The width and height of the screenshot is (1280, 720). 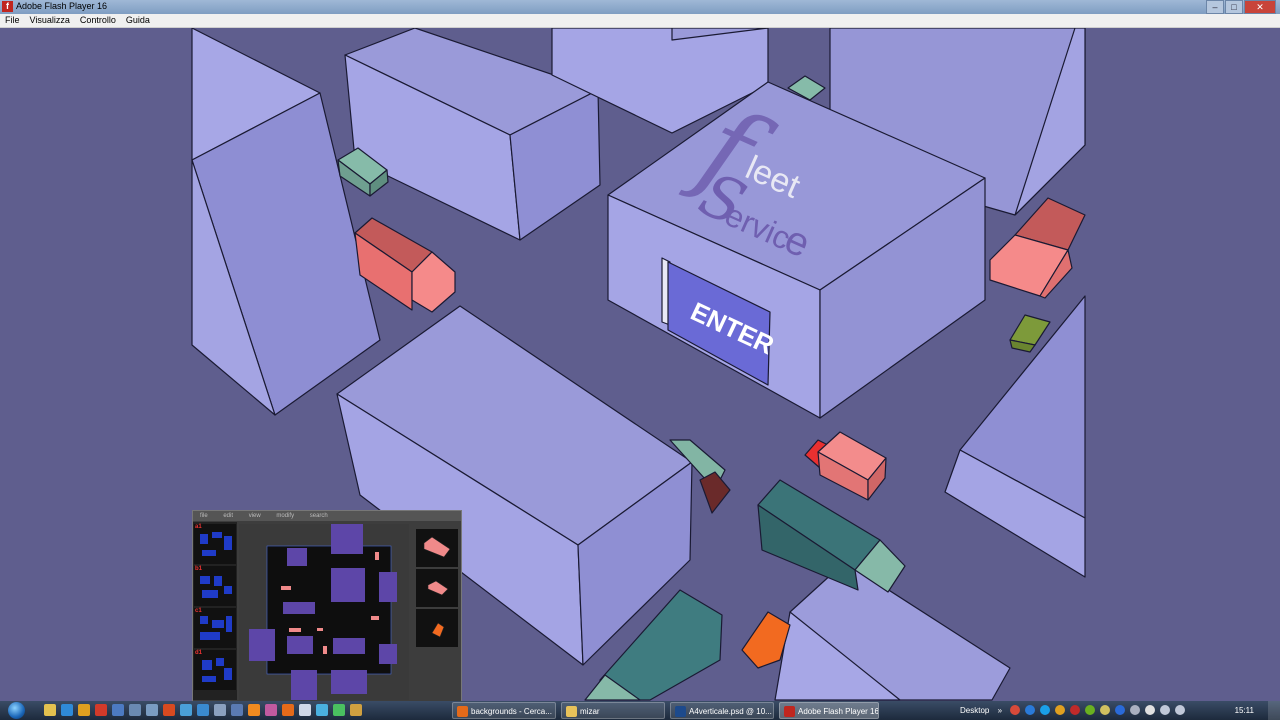 What do you see at coordinates (981, 710) in the screenshot?
I see `desktop-toolbar-label: Desktop »` at bounding box center [981, 710].